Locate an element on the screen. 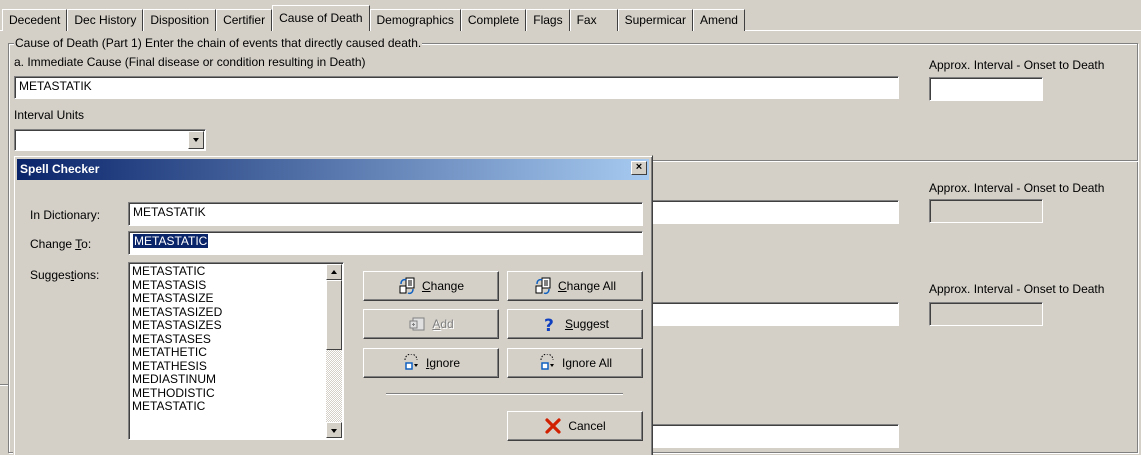 This screenshot has width=1141, height=455. list-item: METASTASES is located at coordinates (236, 339).